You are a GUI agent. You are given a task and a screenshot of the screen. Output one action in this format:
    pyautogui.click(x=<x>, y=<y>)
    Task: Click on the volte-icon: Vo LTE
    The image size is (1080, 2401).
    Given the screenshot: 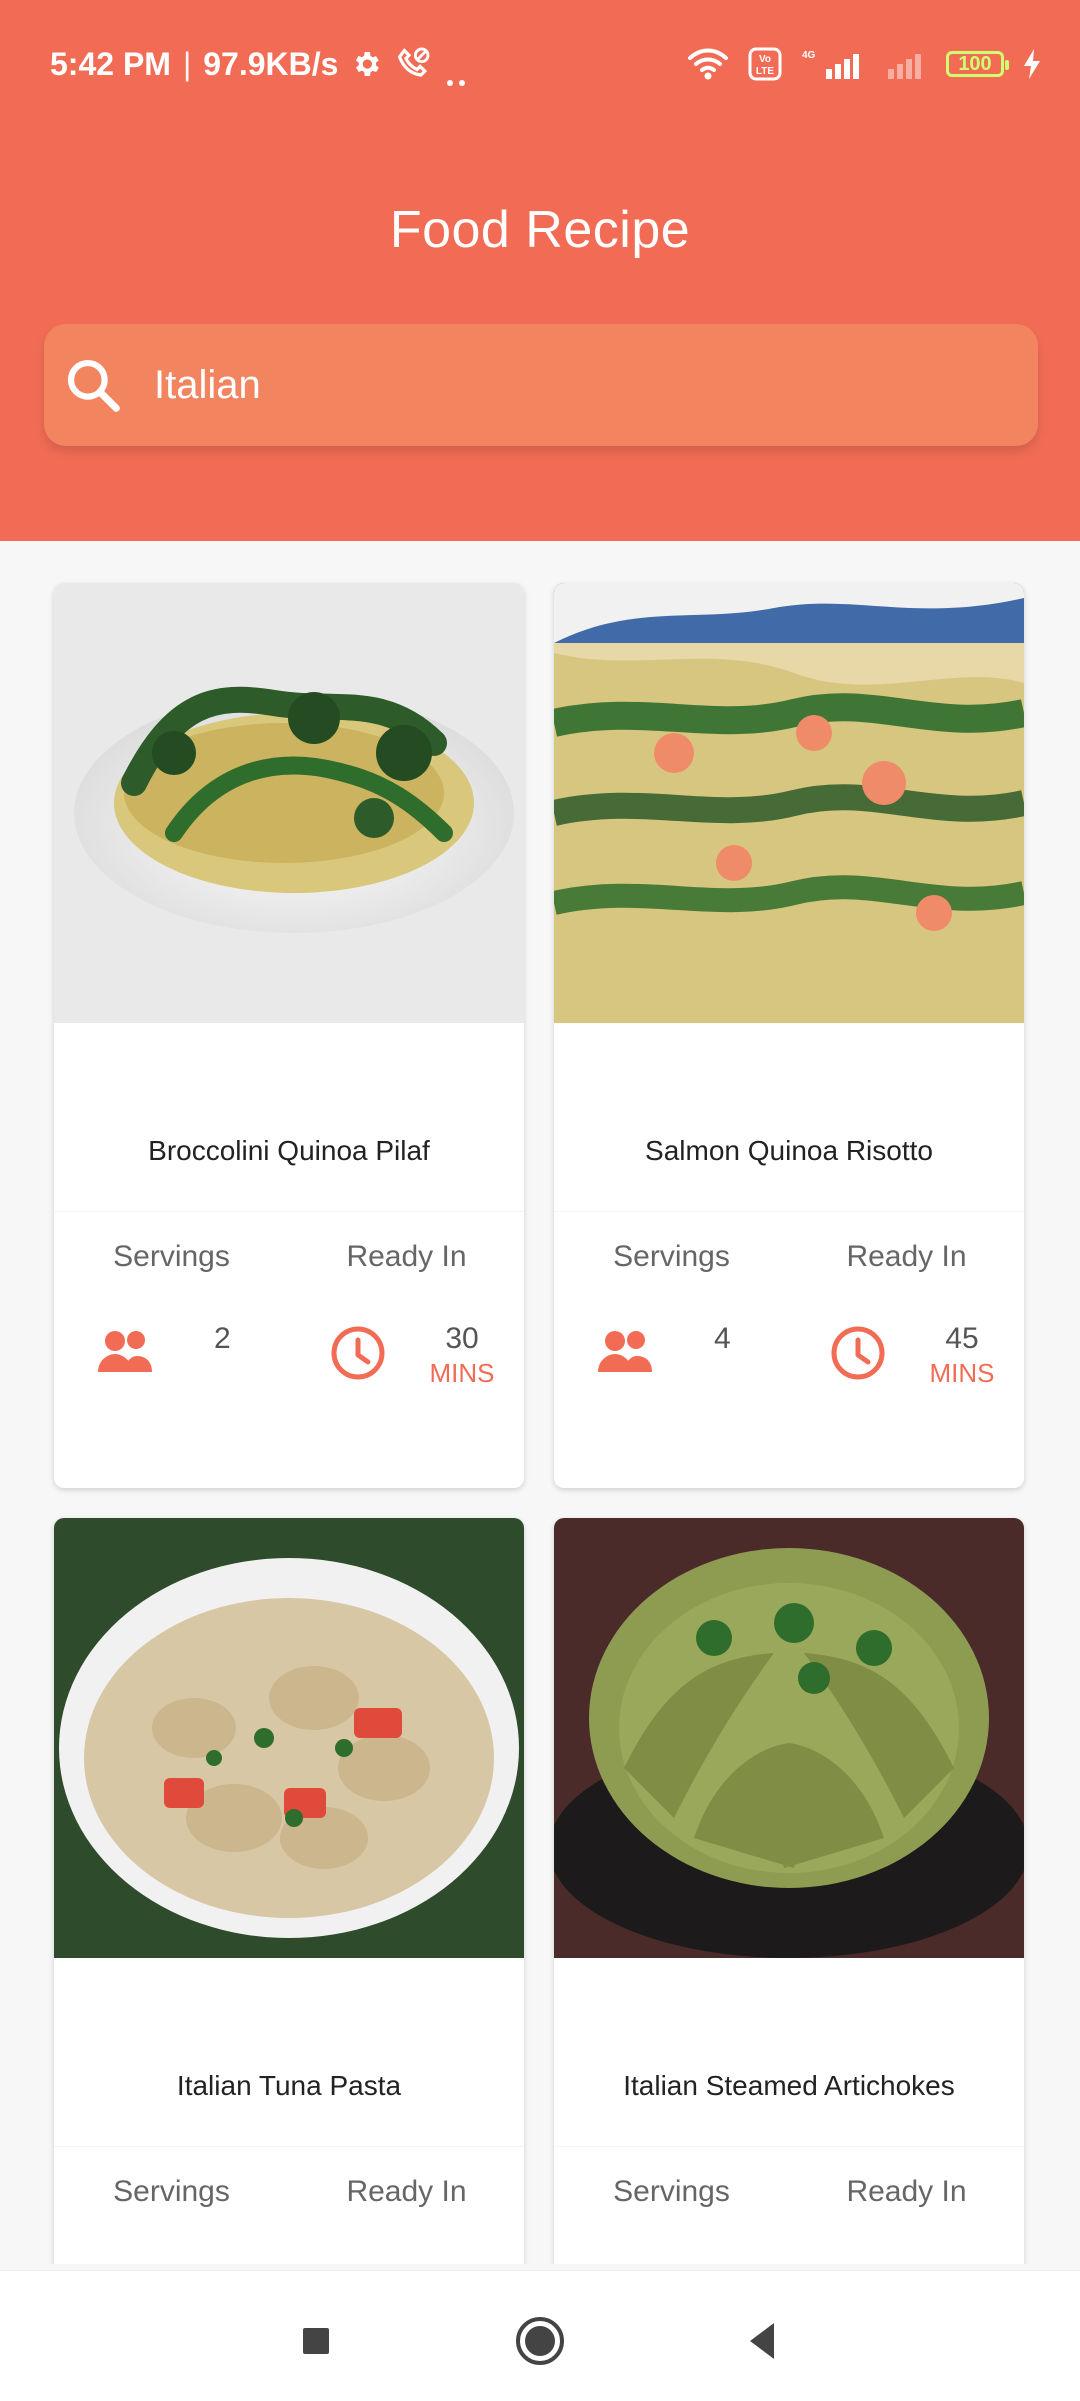 What is the action you would take?
    pyautogui.click(x=765, y=64)
    